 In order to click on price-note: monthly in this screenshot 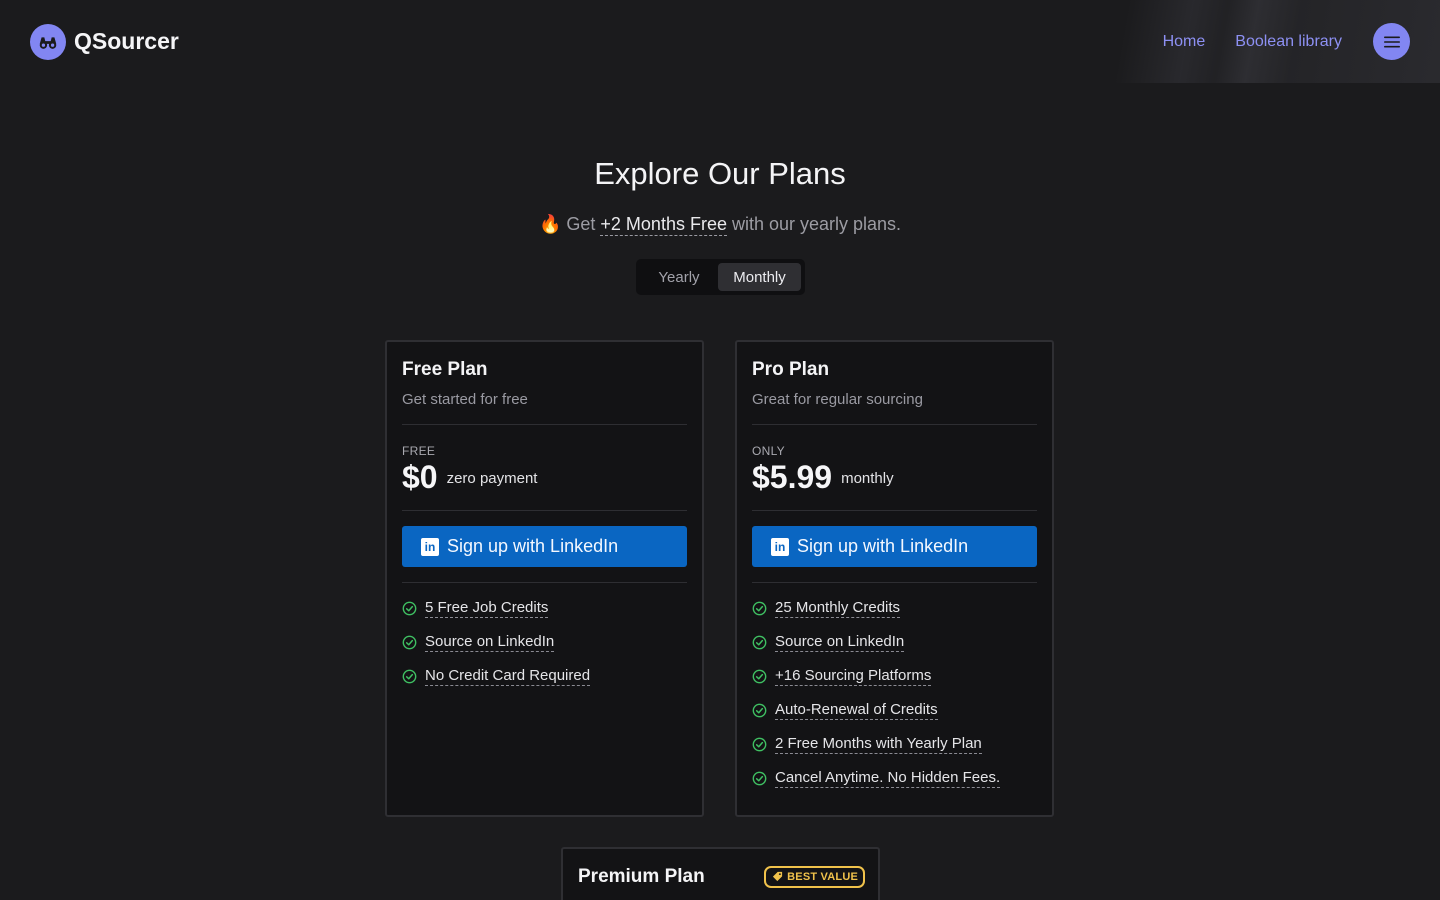, I will do `click(867, 478)`.